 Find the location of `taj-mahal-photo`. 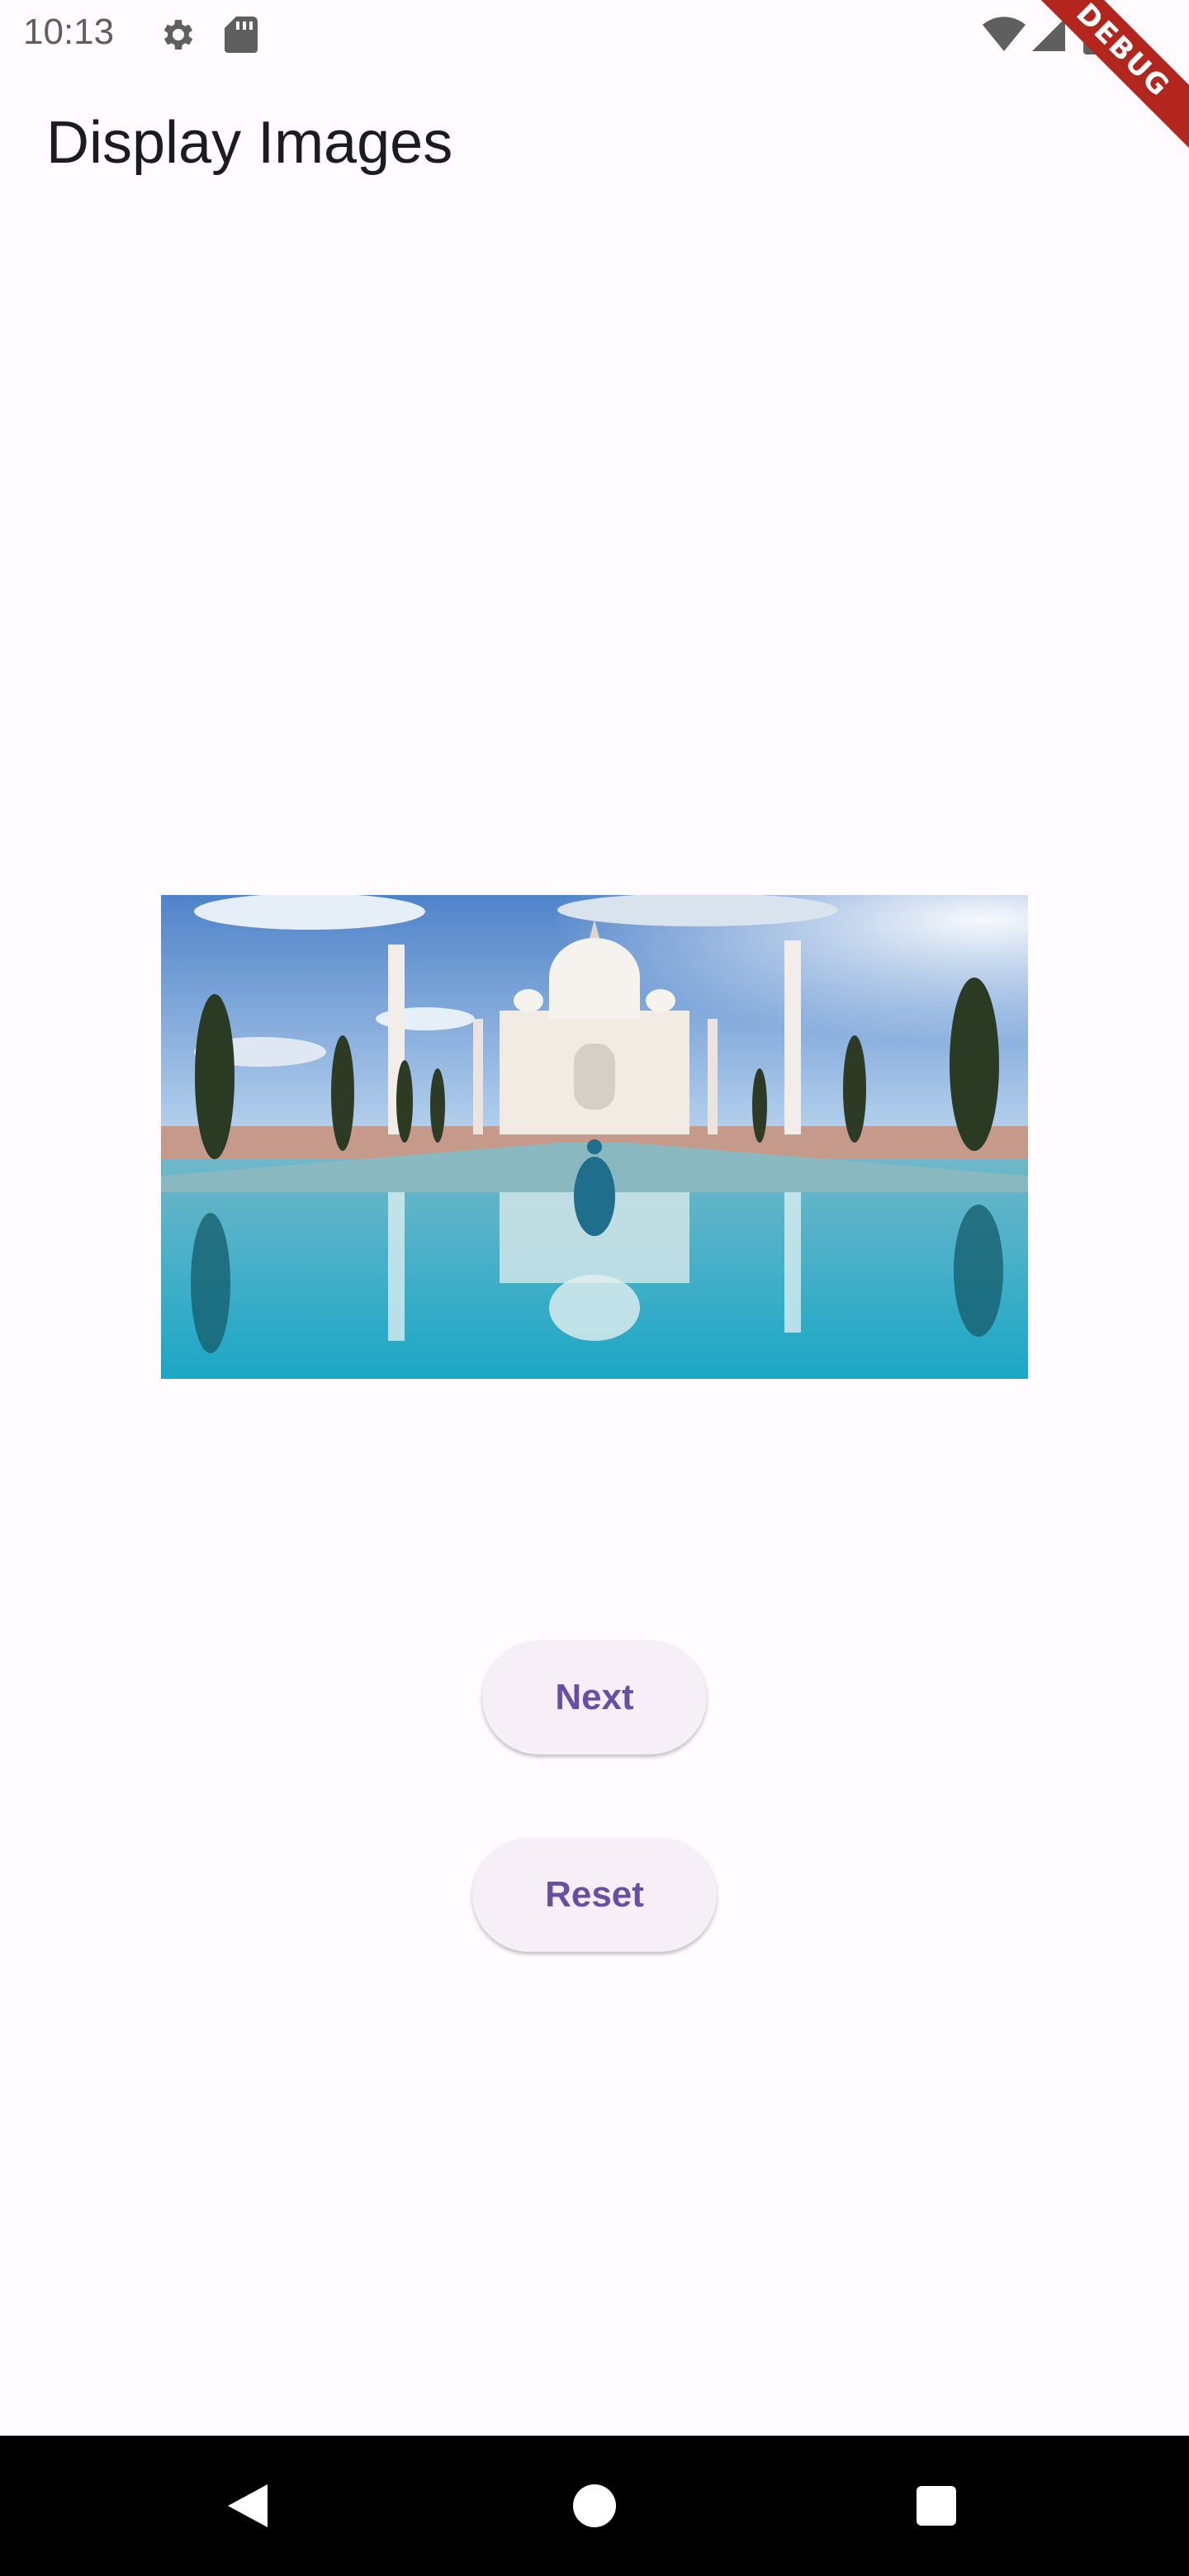

taj-mahal-photo is located at coordinates (594, 1137).